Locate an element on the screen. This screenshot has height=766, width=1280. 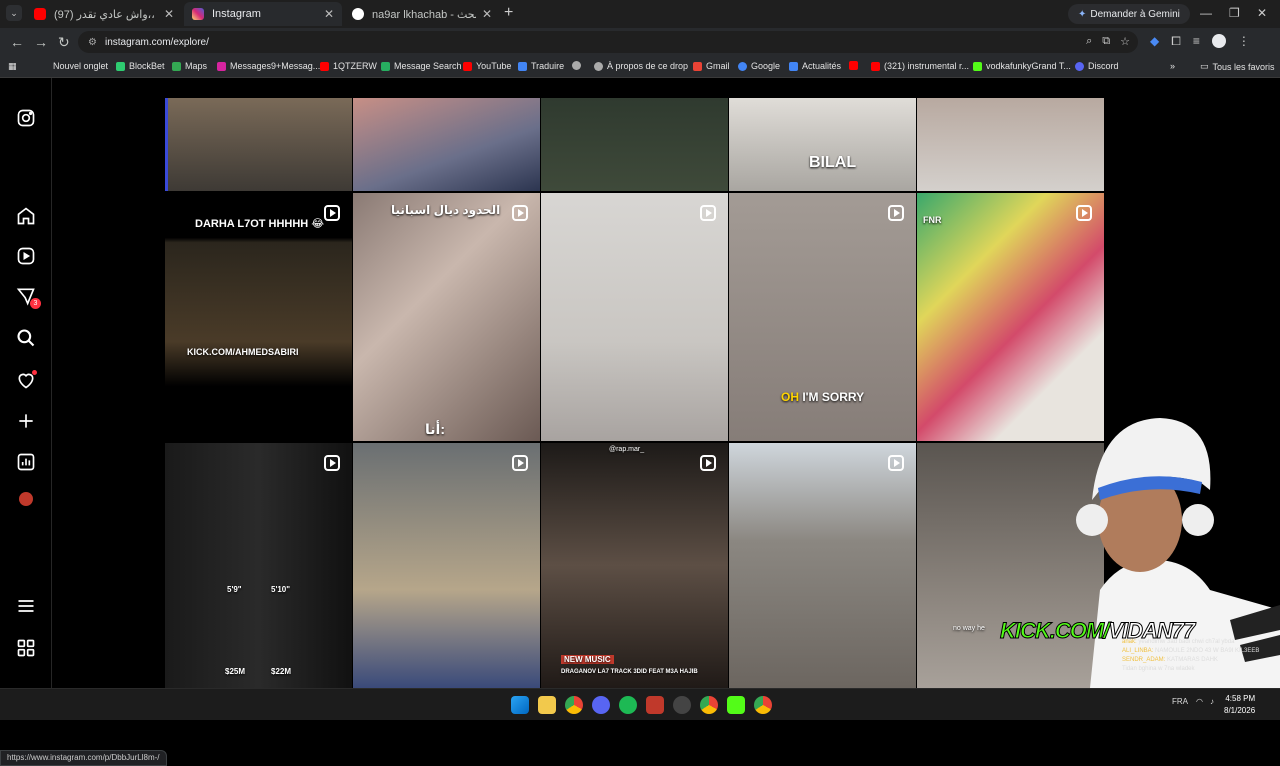
system-clock: 4:58 PM 8/1/2026 is located at coordinates (1239, 705).